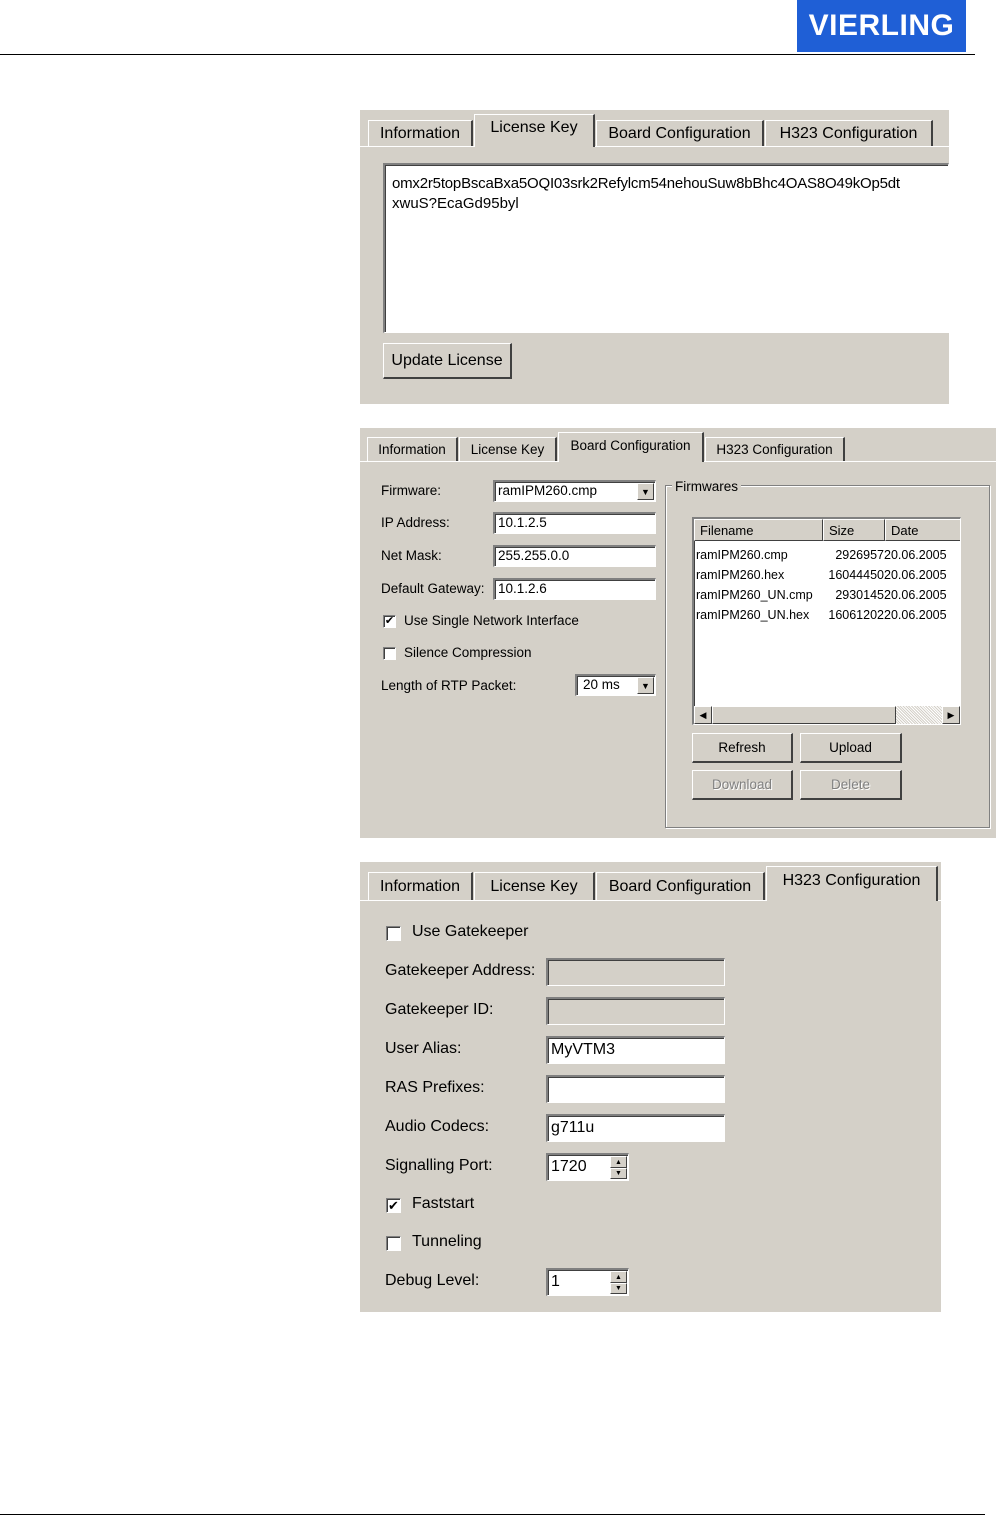 Image resolution: width=999 pixels, height=1521 pixels. I want to click on tunneling-checkbox, so click(393, 1243).